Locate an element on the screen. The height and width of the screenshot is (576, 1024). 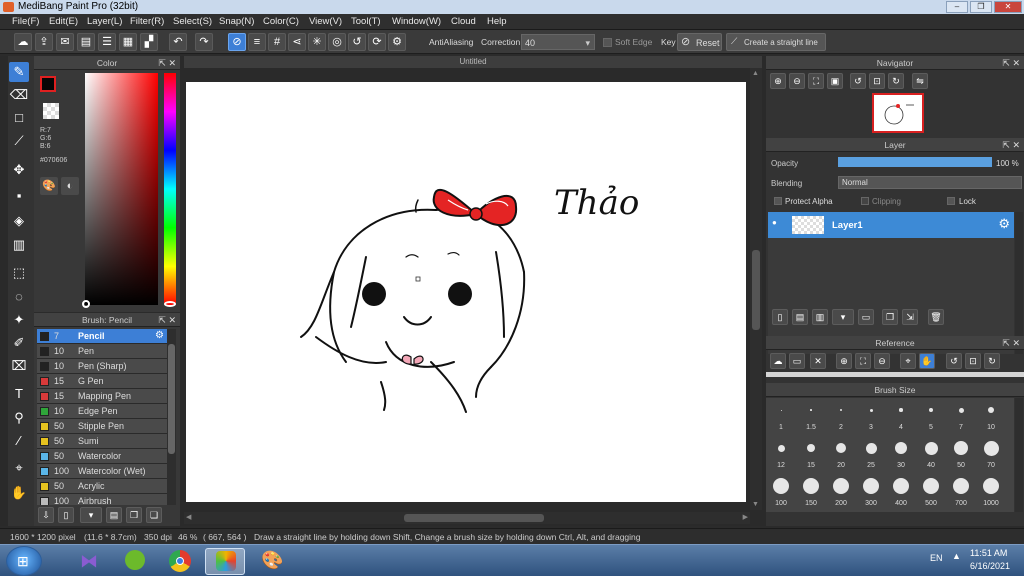
reference-fit-icon: ⛶ is located at coordinates (863, 361).